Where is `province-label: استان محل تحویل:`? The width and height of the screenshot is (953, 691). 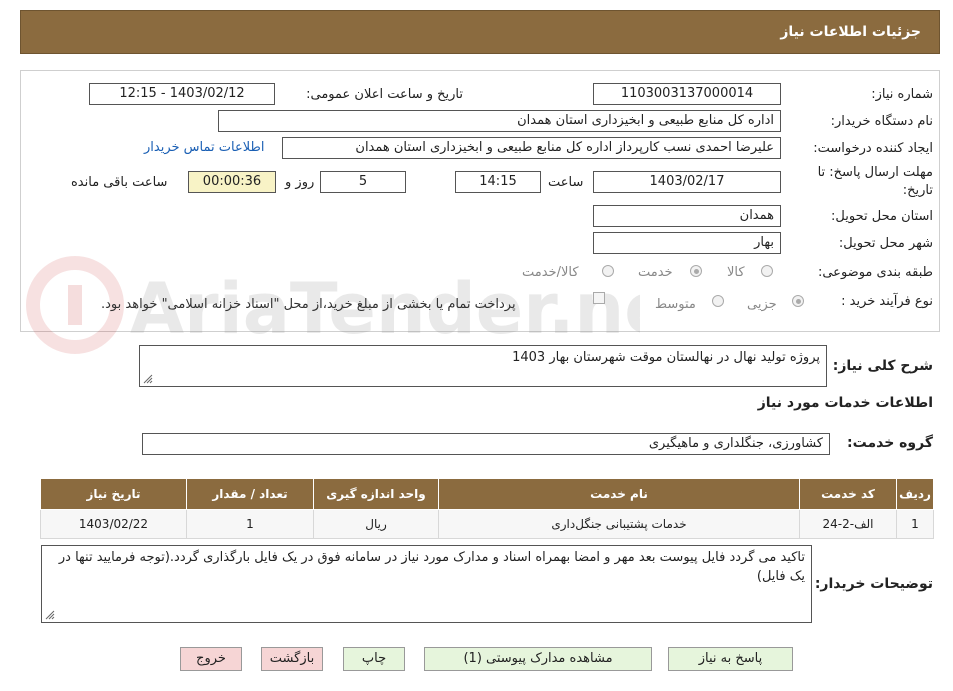
province-label: استان محل تحویل: is located at coordinates (882, 216).